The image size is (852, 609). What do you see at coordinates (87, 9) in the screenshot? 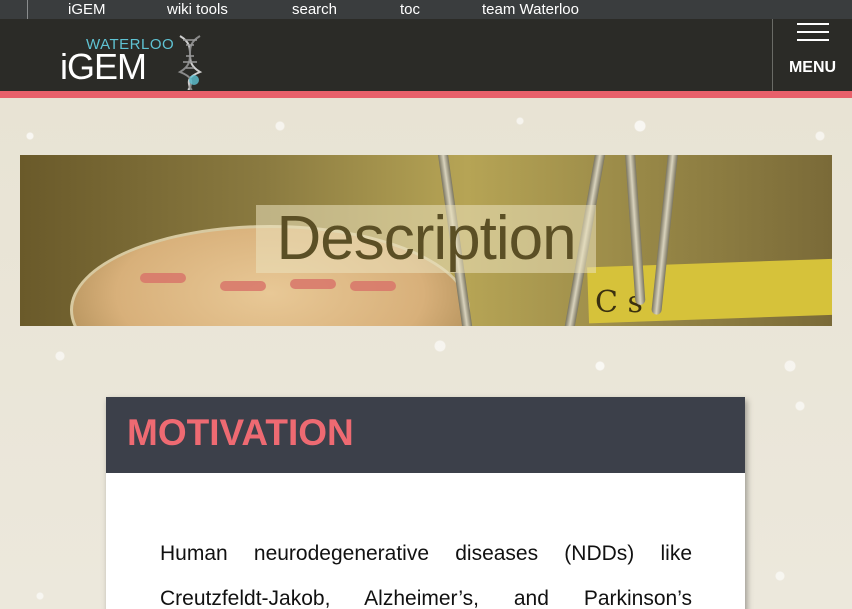
I see `toolbar-link-igem: iGEM` at bounding box center [87, 9].